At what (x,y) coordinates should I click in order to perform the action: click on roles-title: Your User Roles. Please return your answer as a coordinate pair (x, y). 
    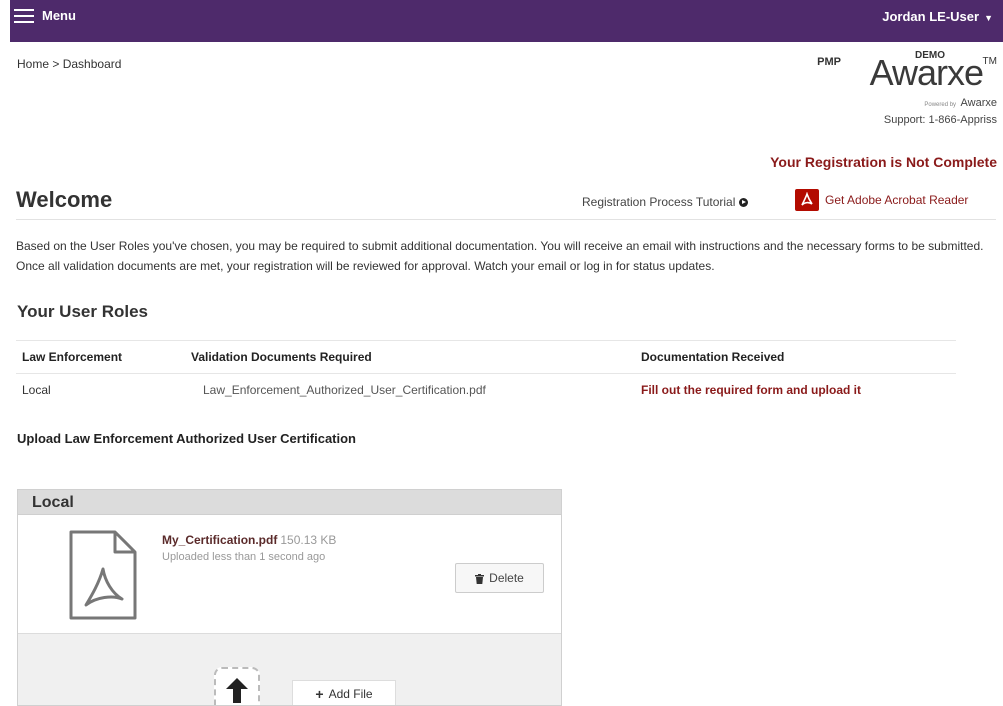
    Looking at the image, I should click on (83, 311).